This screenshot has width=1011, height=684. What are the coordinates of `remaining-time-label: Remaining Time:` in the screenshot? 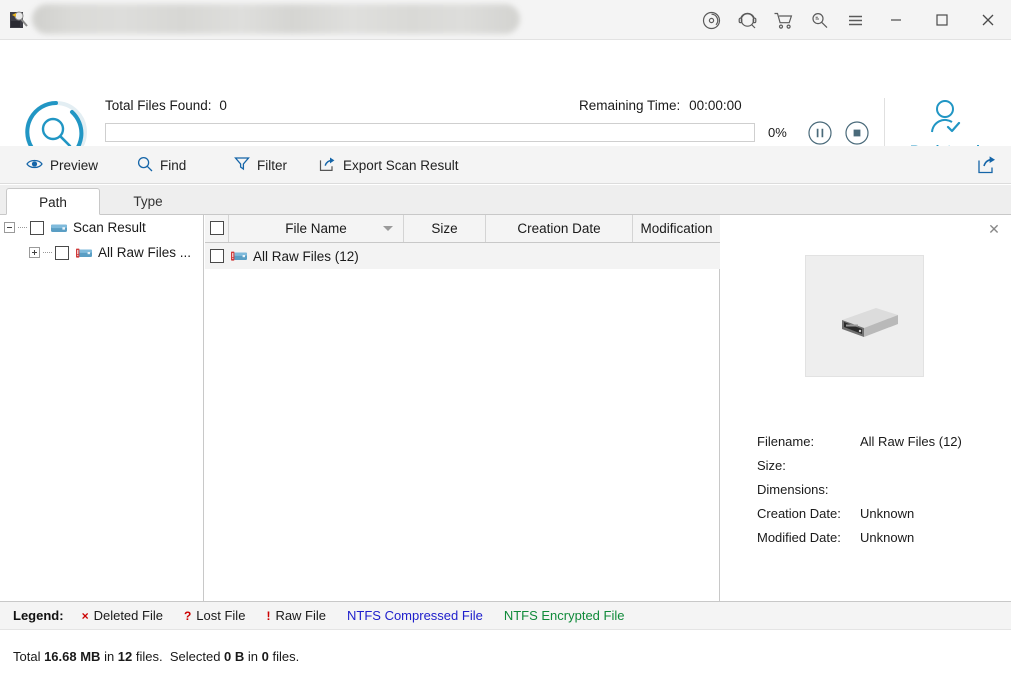 It's located at (630, 105).